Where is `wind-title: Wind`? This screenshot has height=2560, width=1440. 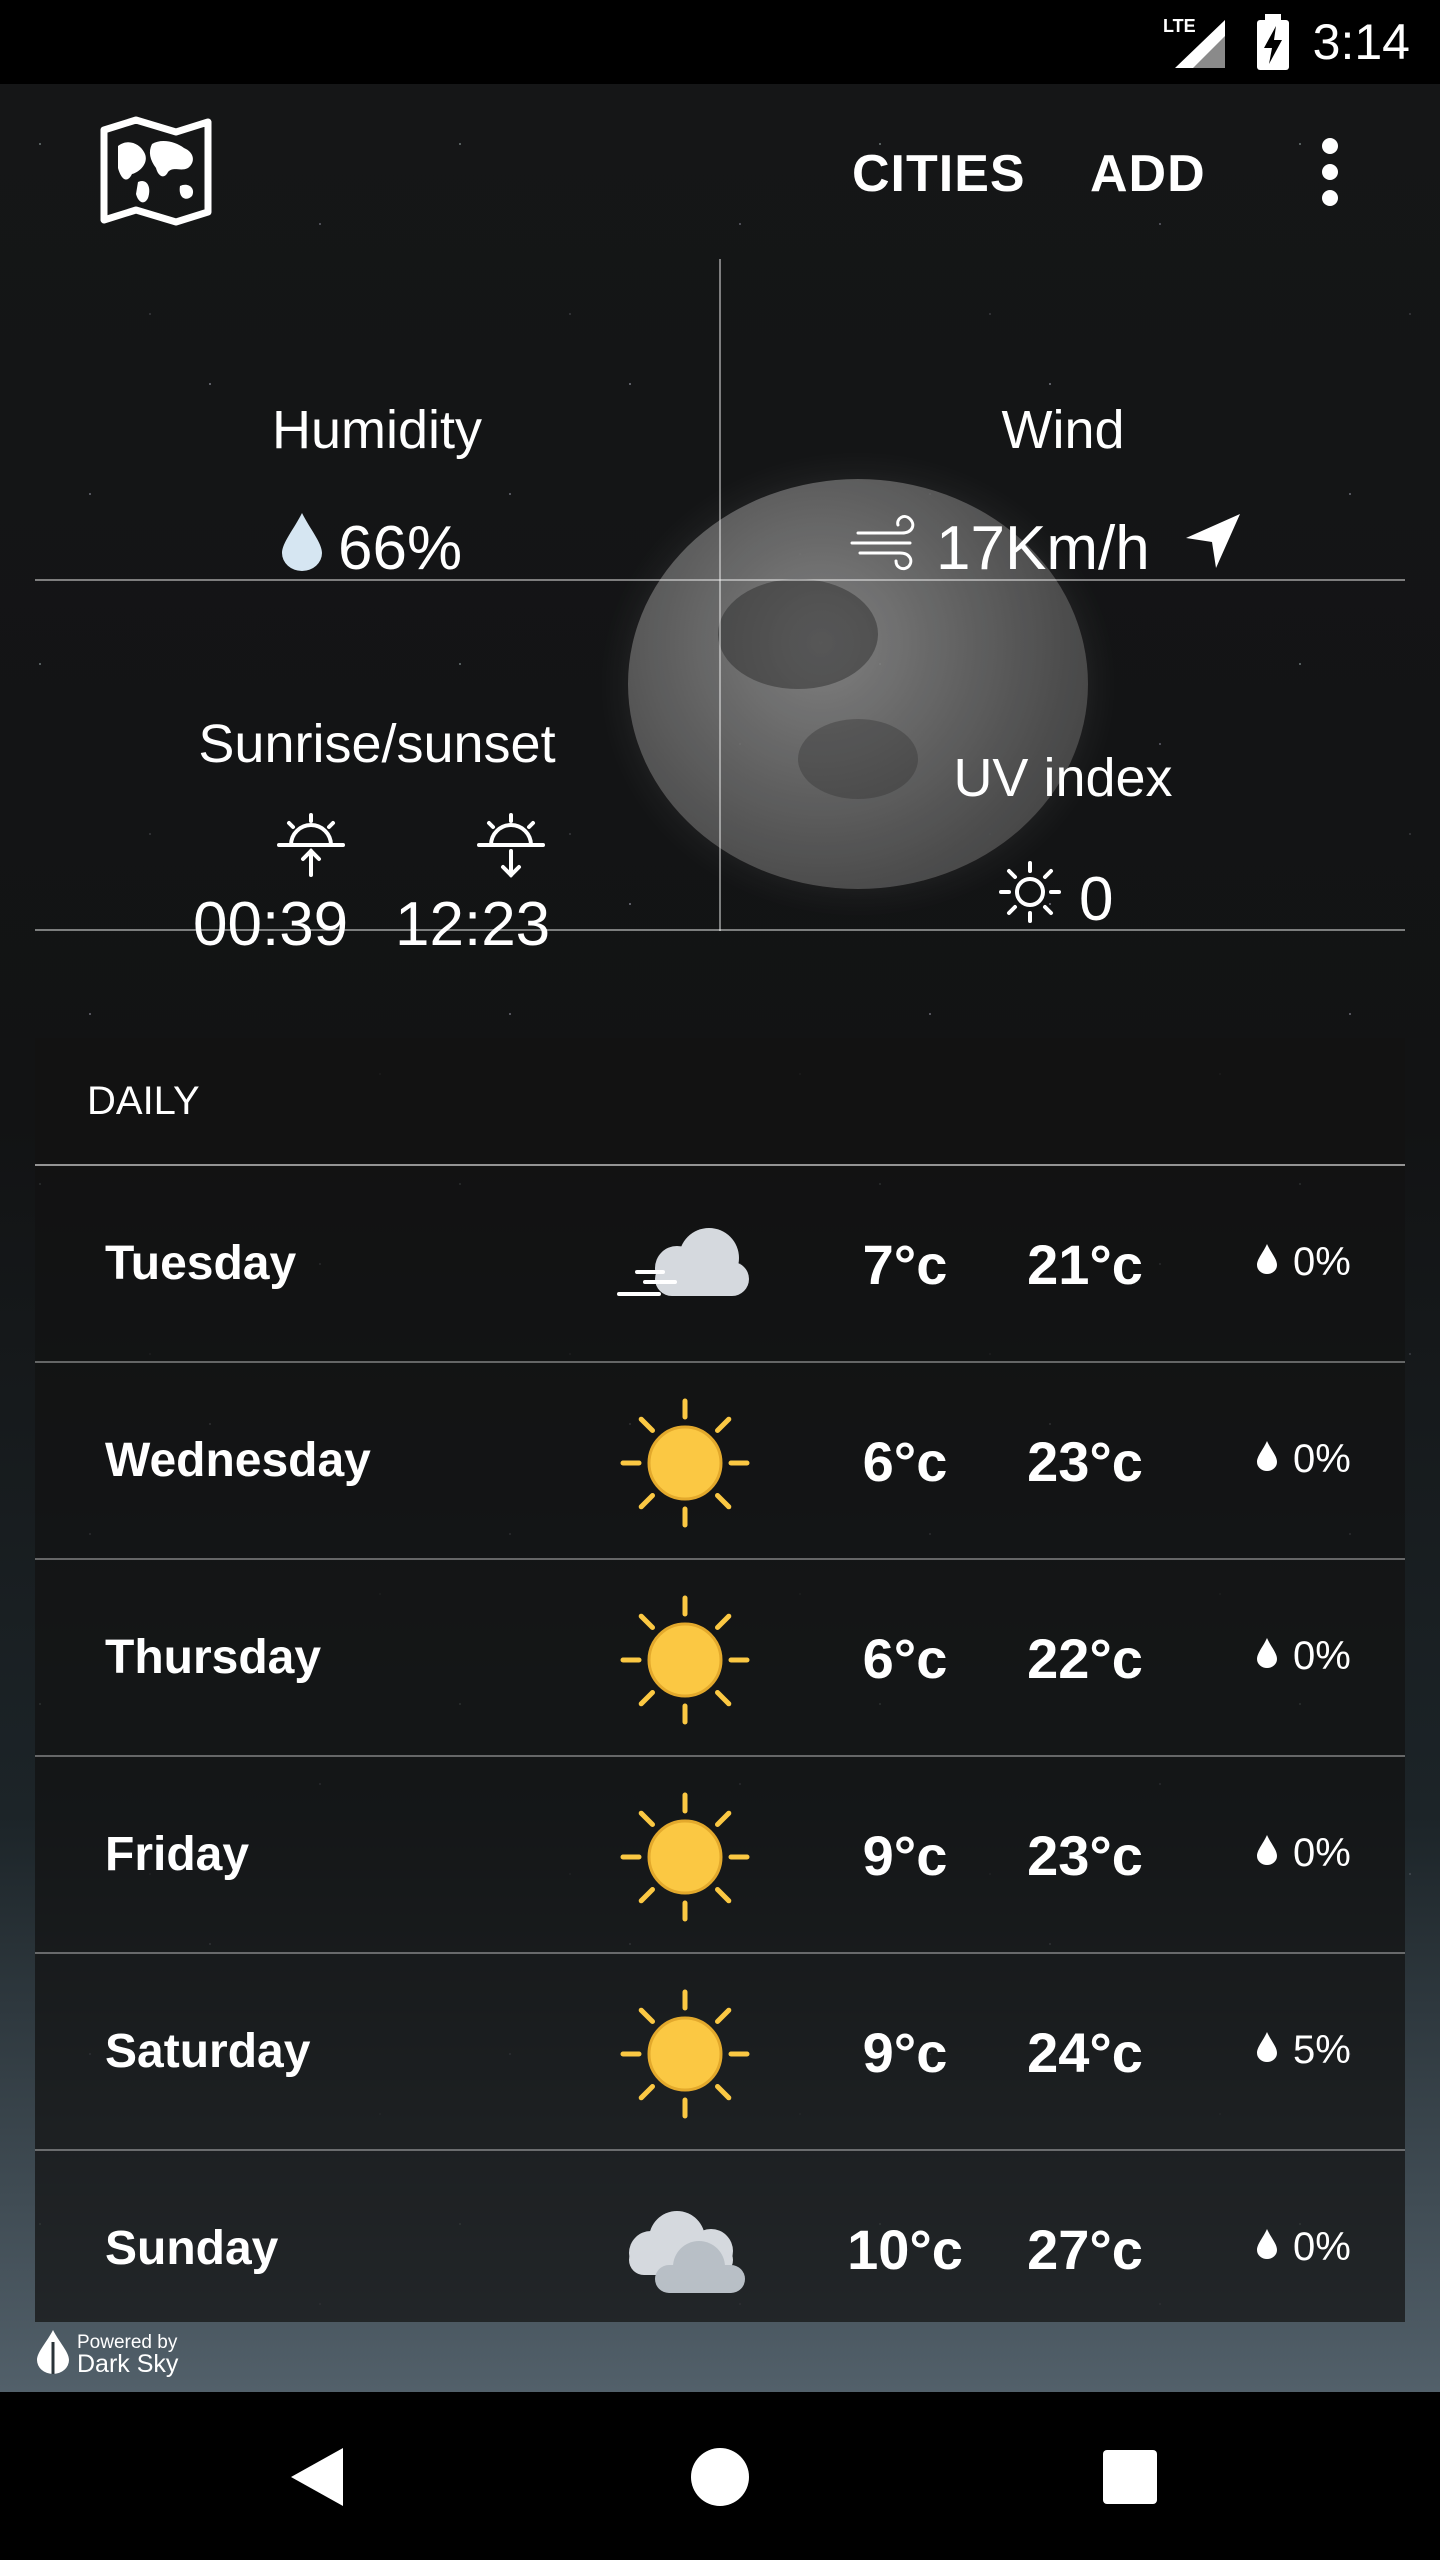
wind-title: Wind is located at coordinates (1063, 430).